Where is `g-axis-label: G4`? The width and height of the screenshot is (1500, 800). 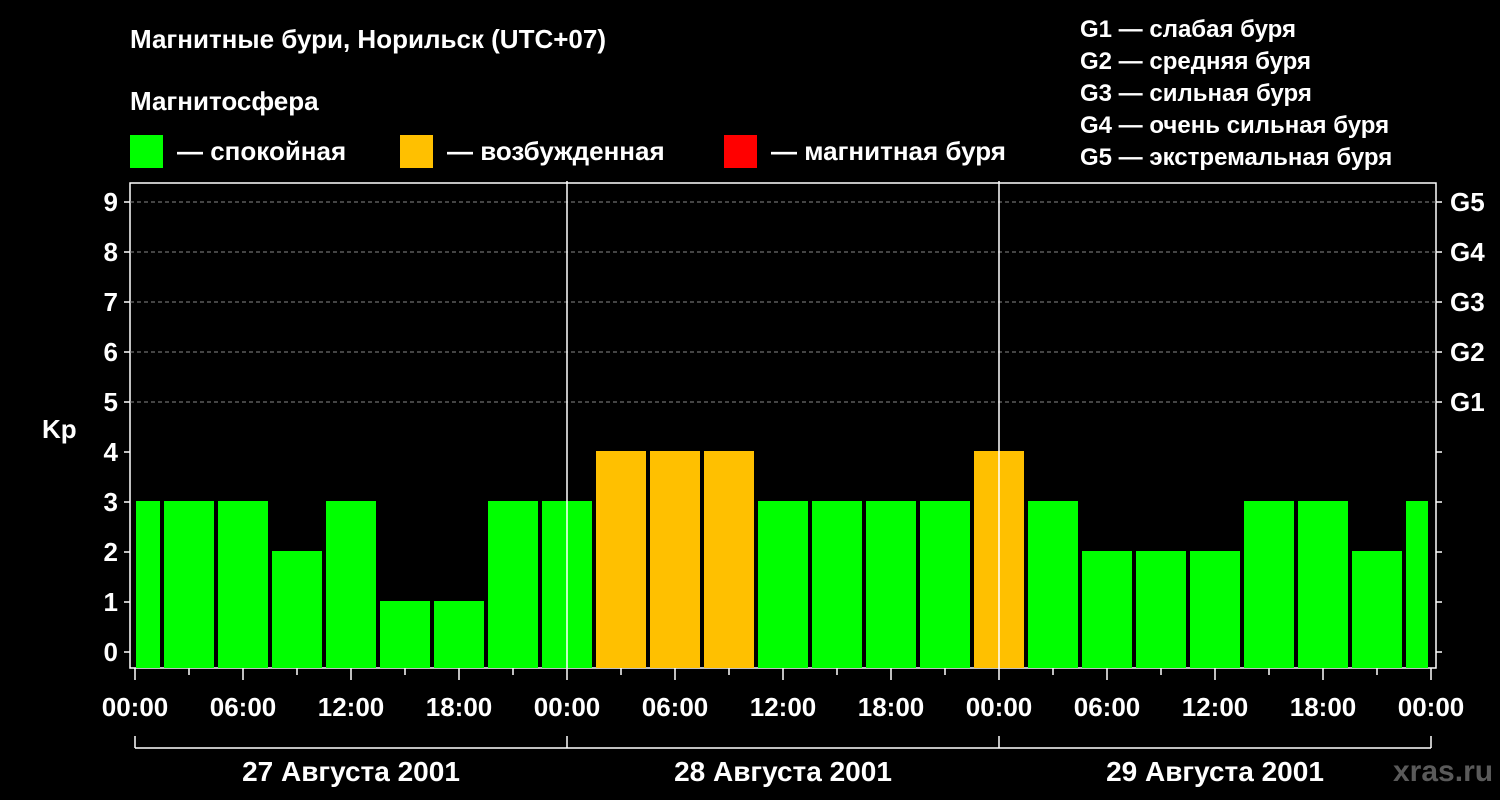
g-axis-label: G4 is located at coordinates (1467, 252).